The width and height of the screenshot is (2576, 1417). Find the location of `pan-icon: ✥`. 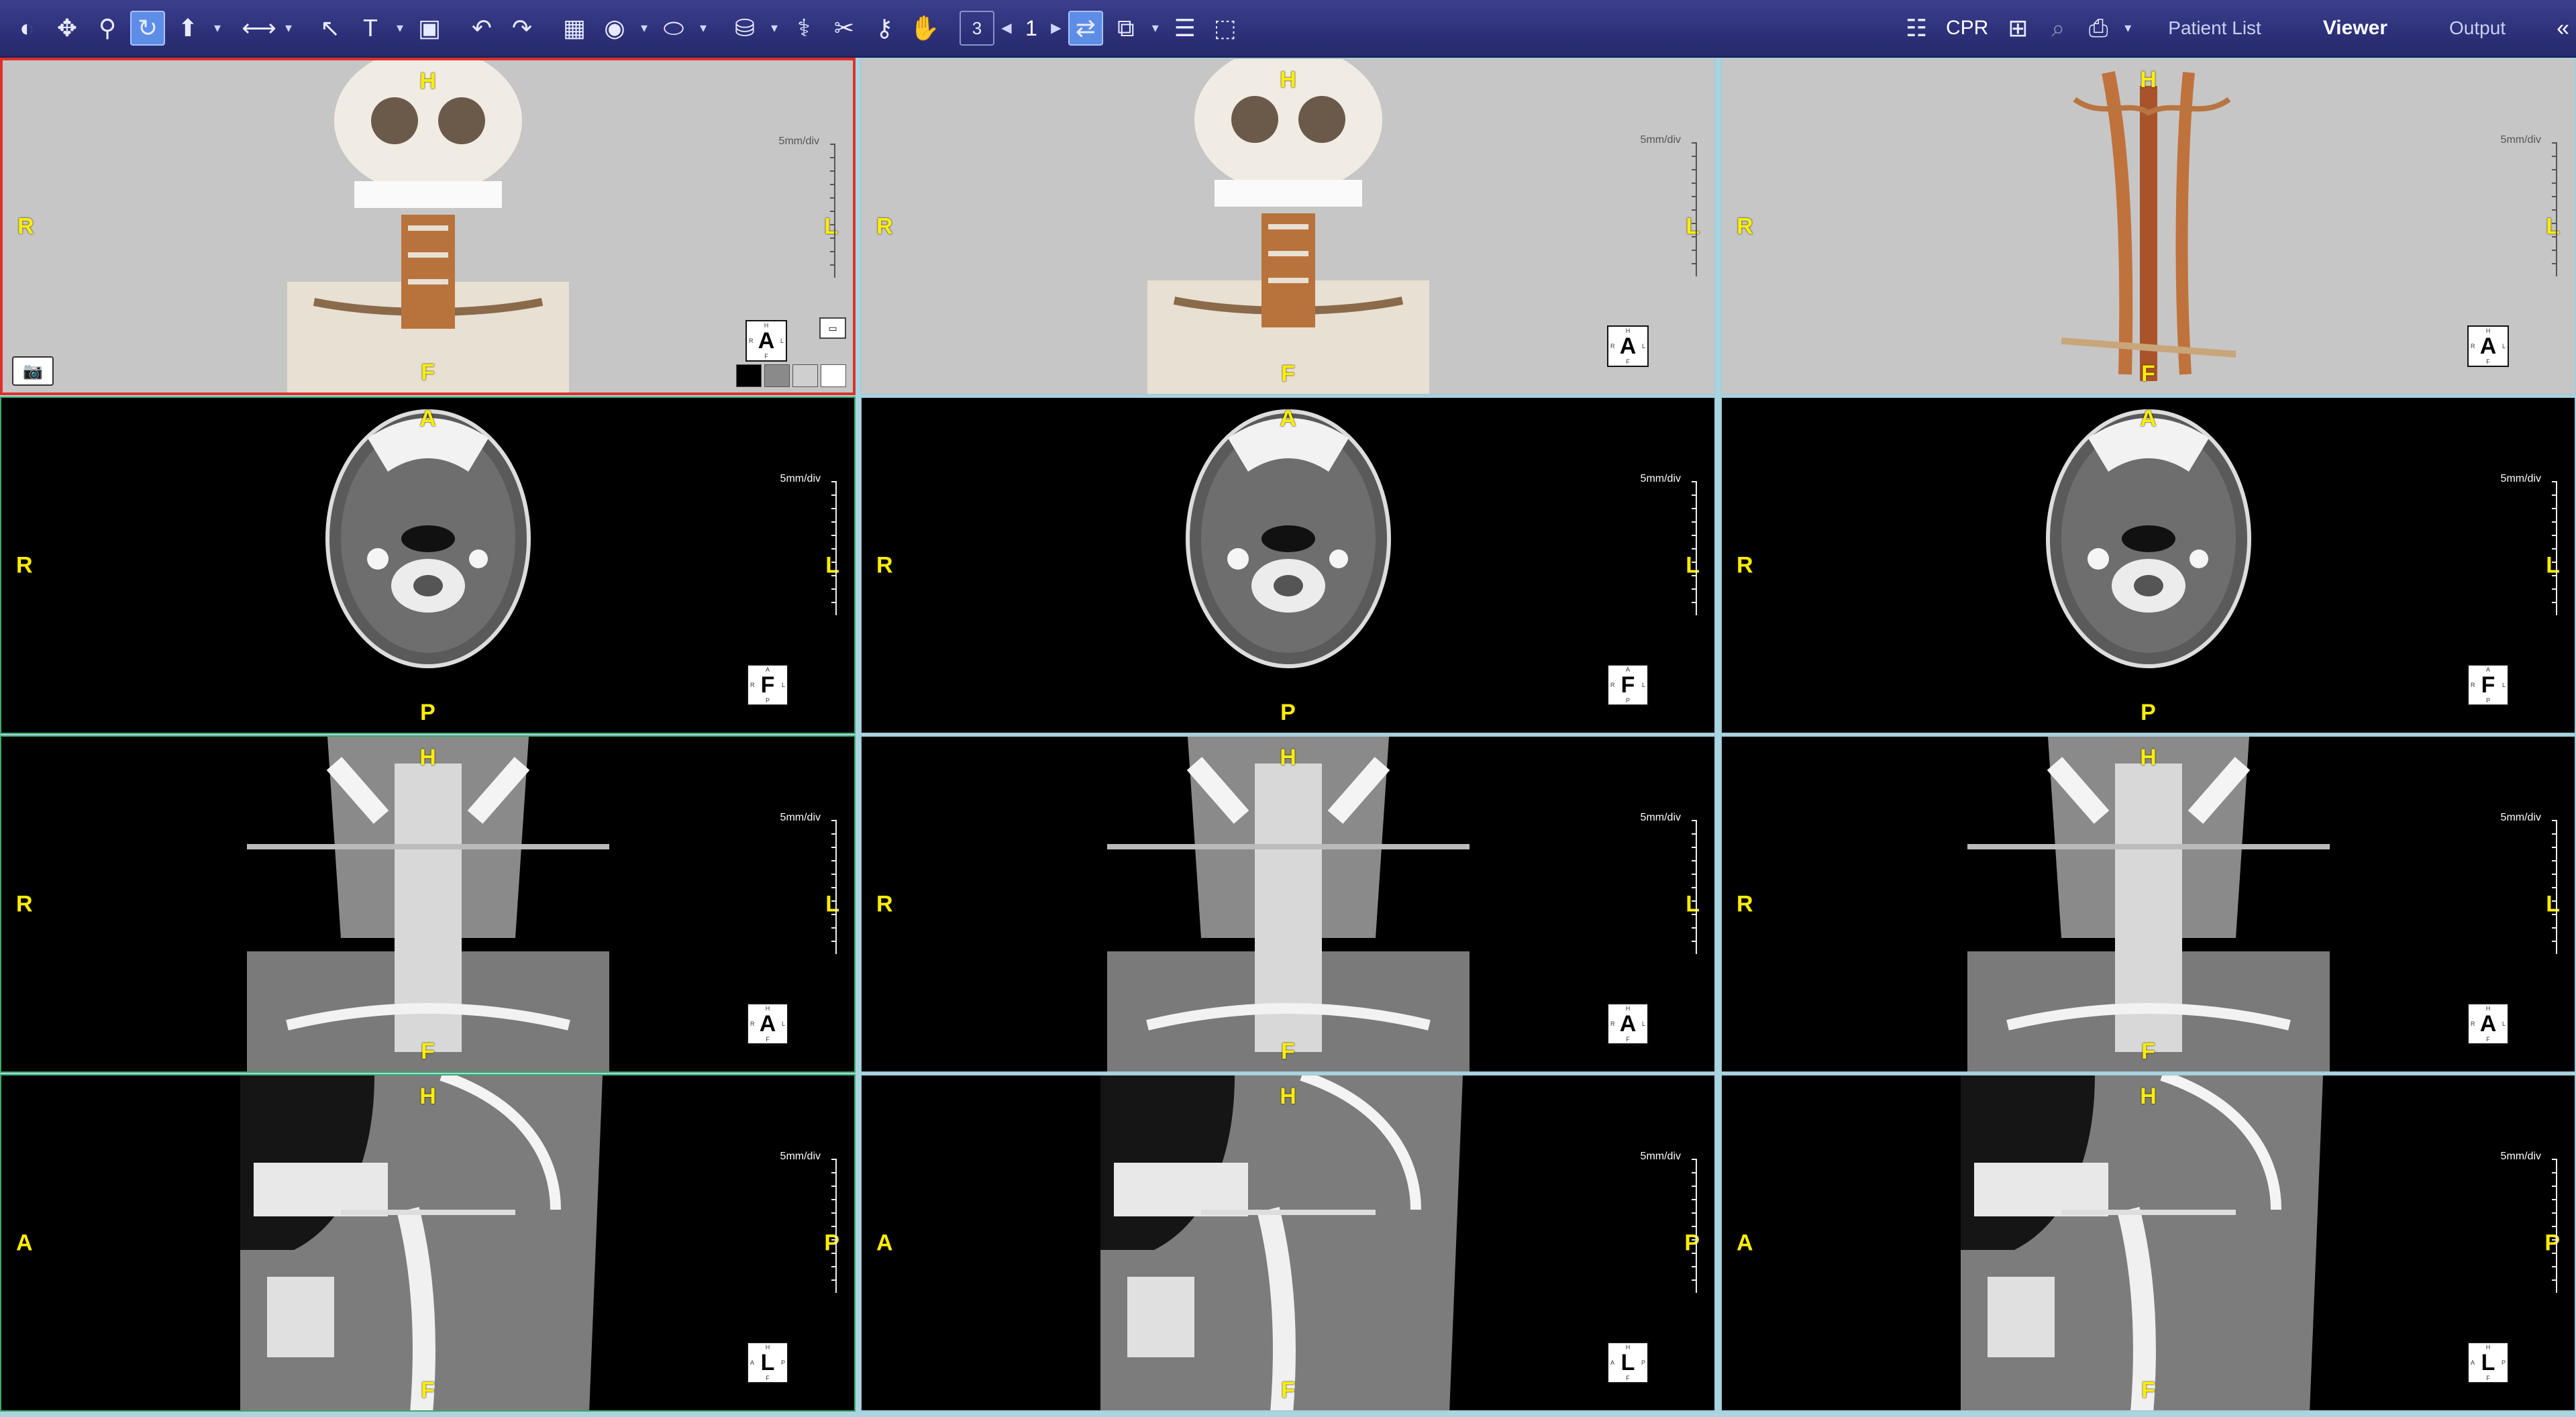

pan-icon: ✥ is located at coordinates (67, 28).